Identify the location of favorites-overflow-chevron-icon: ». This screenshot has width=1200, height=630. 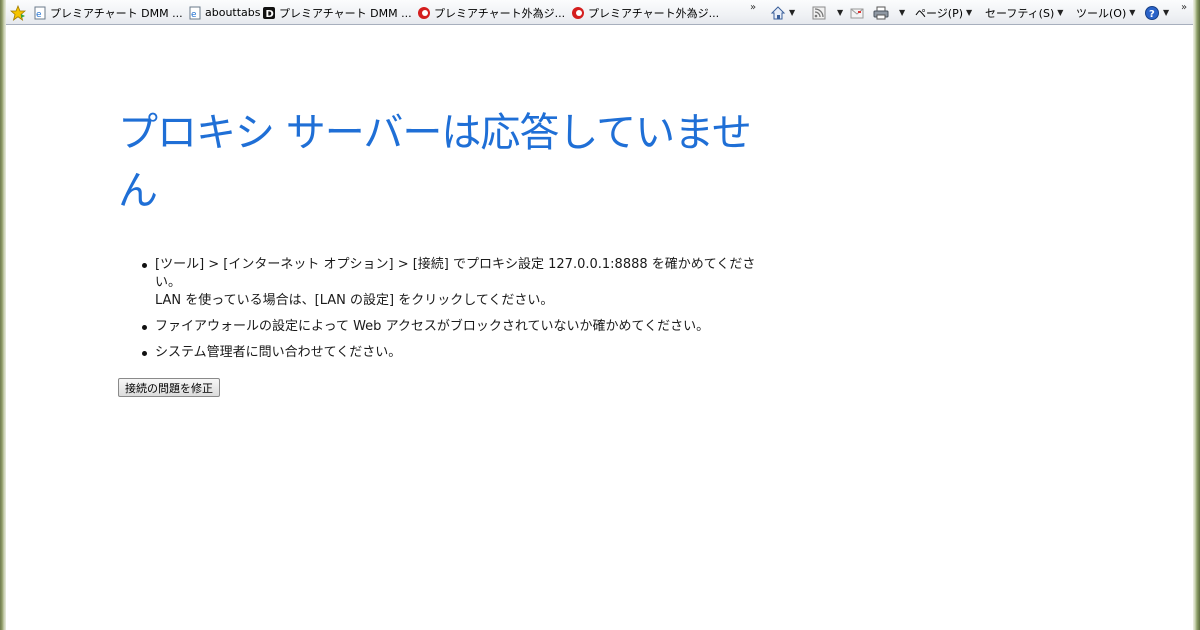
(753, 7).